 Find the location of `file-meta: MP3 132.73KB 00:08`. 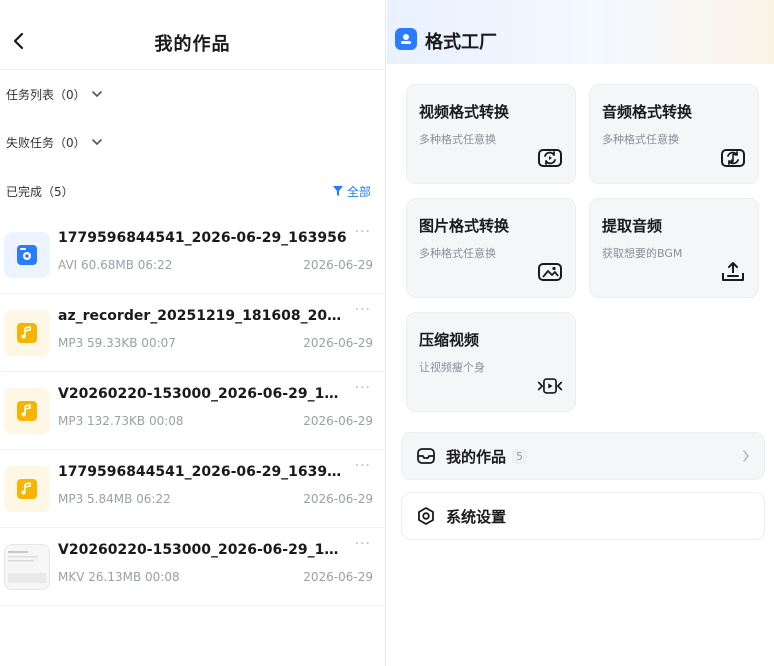

file-meta: MP3 132.73KB 00:08 is located at coordinates (121, 421).